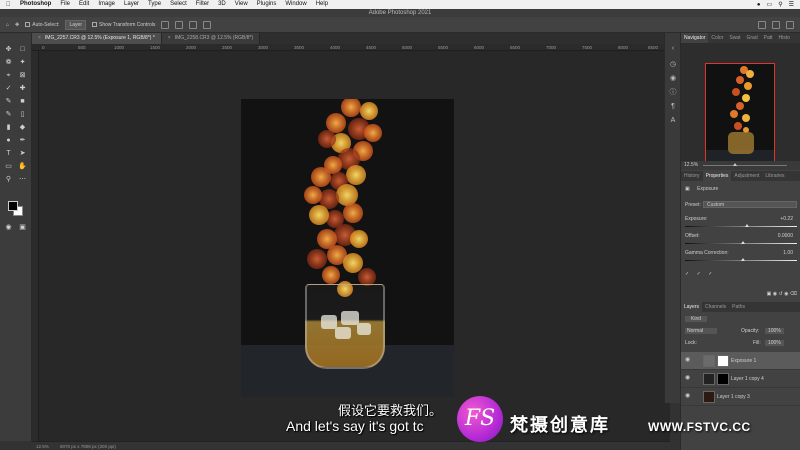  I want to click on gamma-value: 1.00, so click(788, 253).